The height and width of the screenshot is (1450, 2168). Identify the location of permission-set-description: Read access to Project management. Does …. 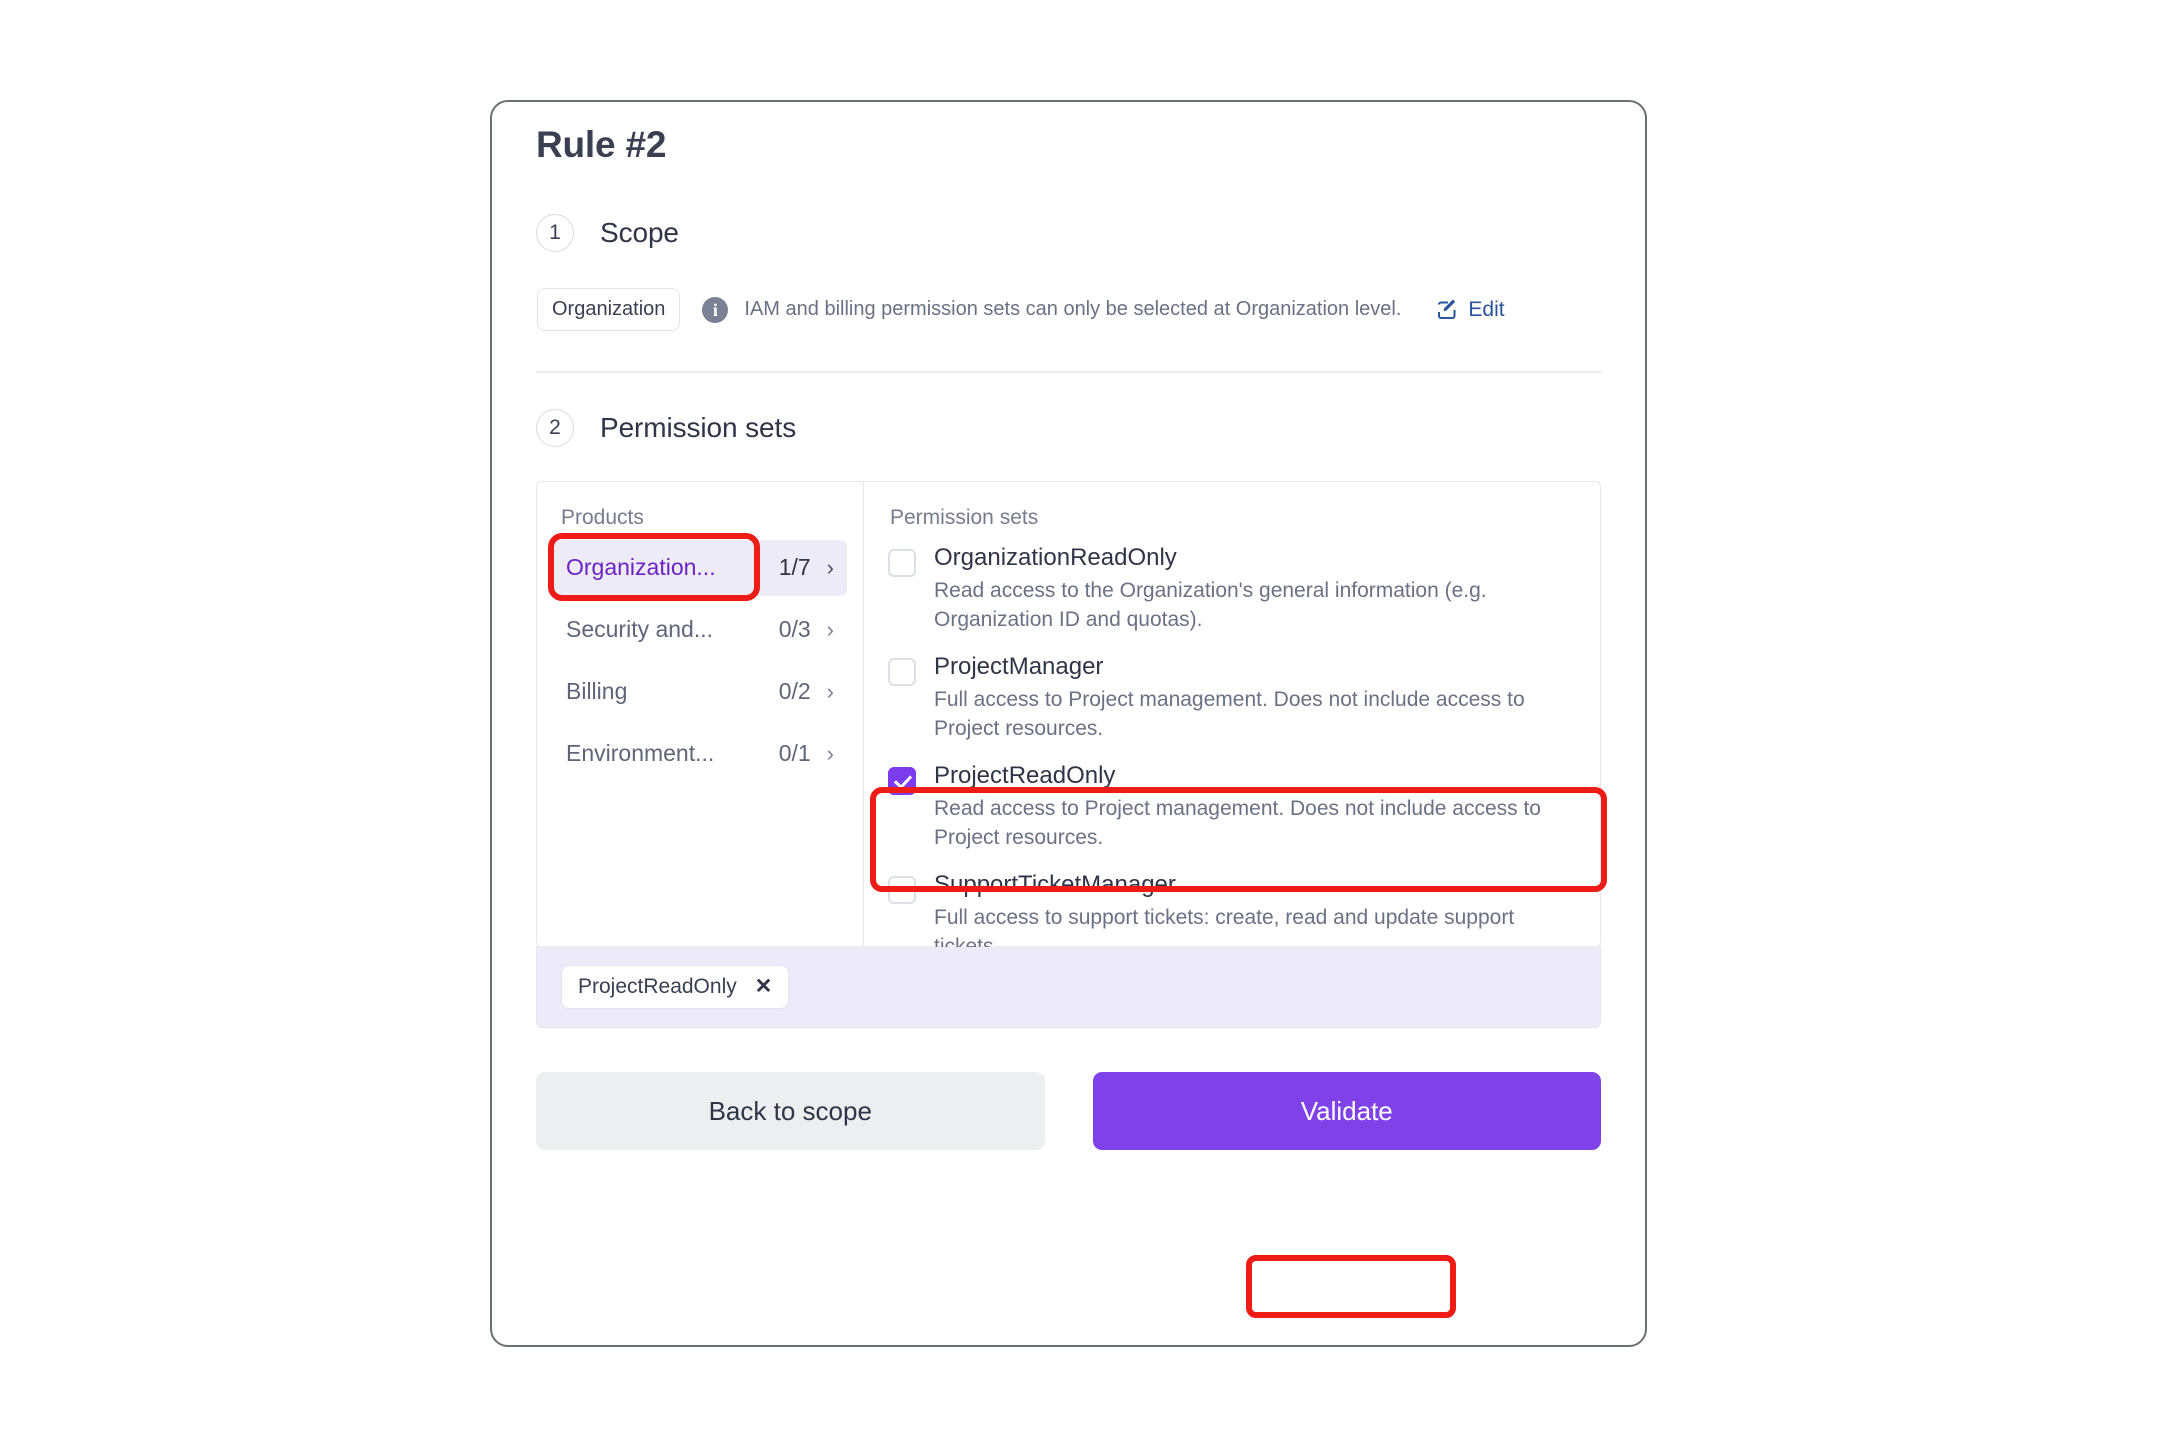
(1237, 823).